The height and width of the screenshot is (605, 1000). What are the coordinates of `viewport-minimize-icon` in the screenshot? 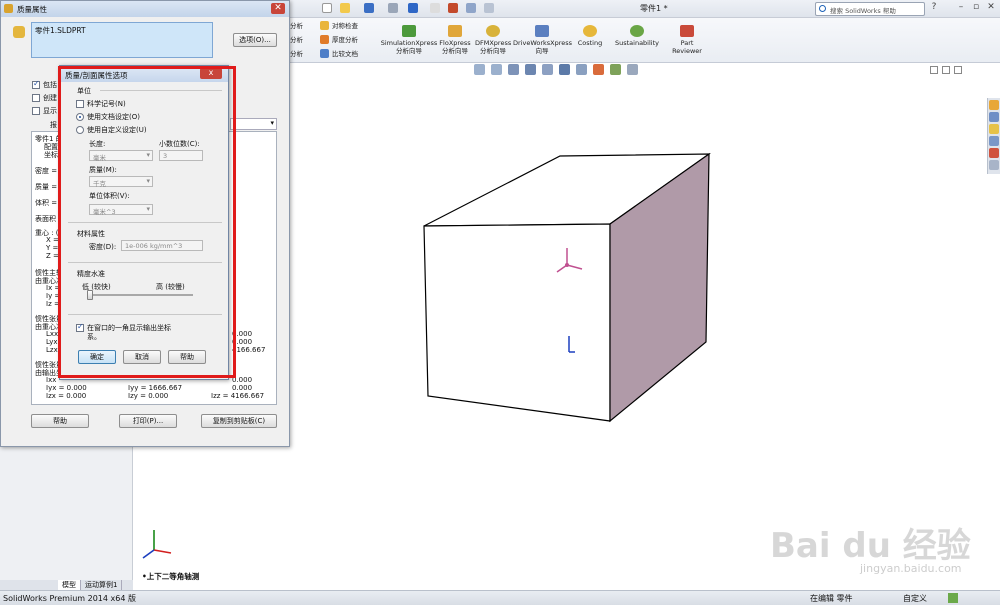 It's located at (934, 70).